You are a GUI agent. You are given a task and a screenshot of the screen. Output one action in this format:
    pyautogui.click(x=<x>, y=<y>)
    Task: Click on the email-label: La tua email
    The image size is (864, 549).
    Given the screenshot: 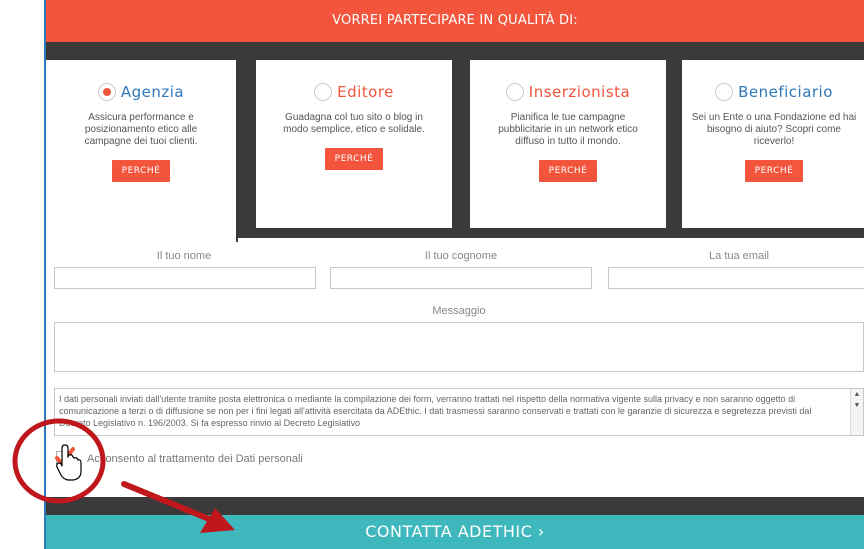 What is the action you would take?
    pyautogui.click(x=739, y=256)
    